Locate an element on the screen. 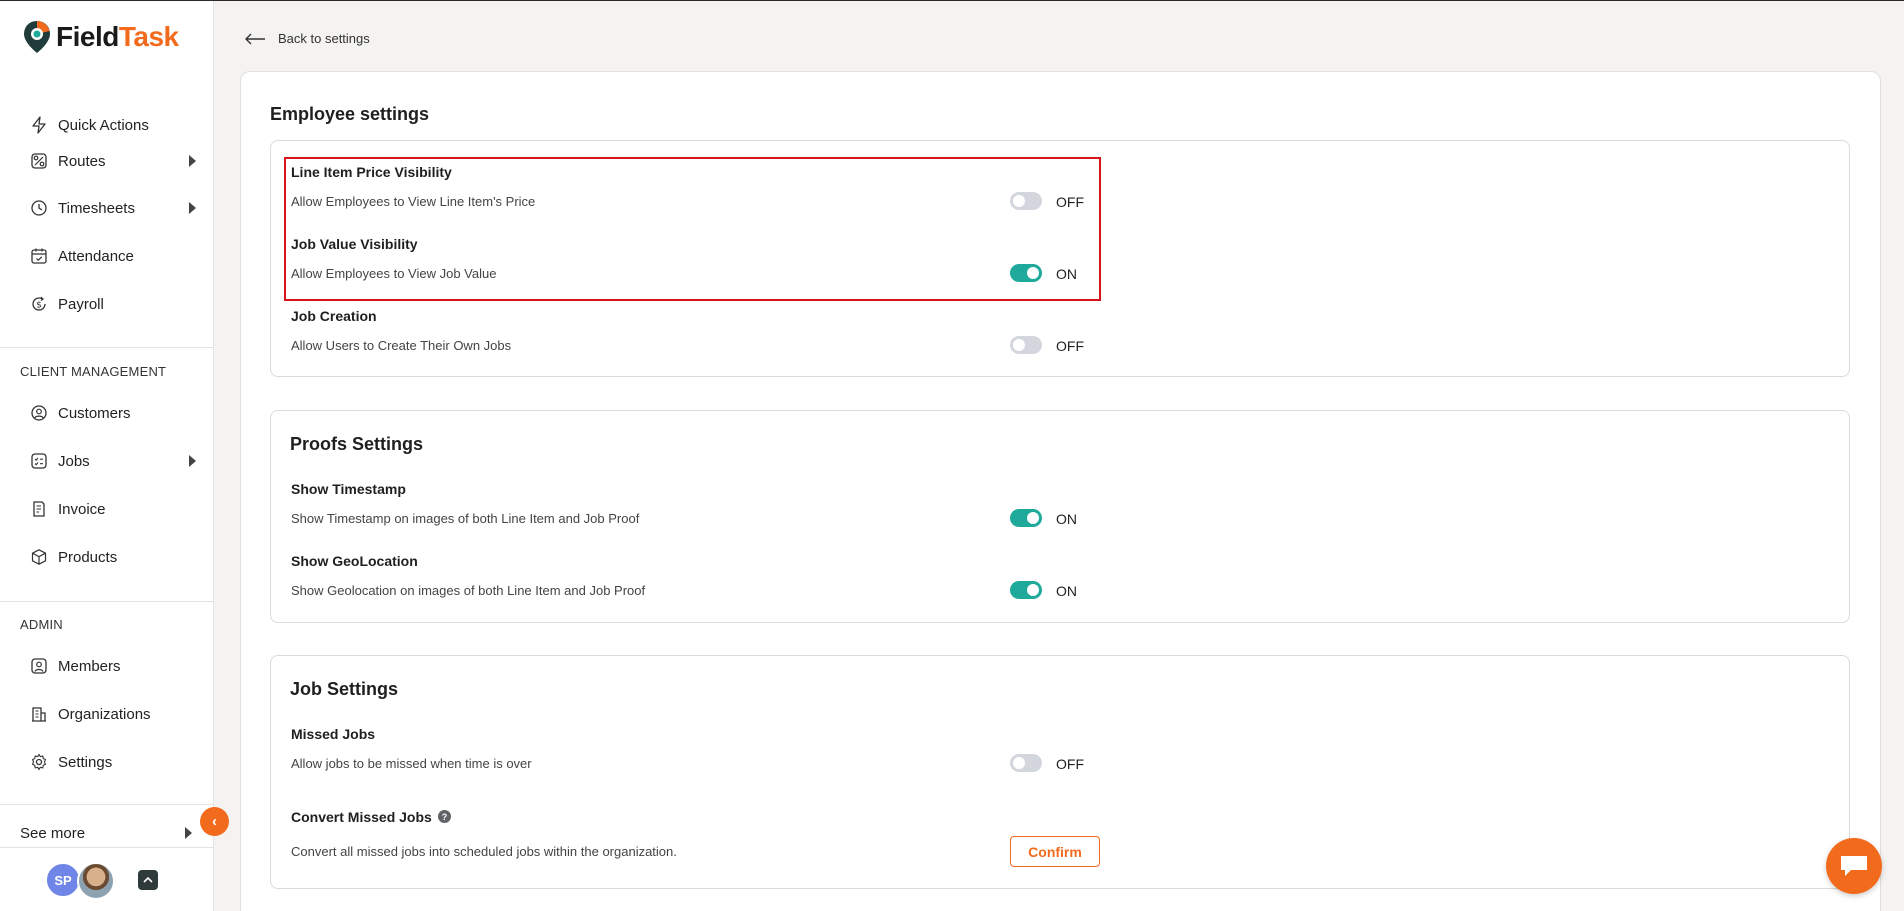 The width and height of the screenshot is (1904, 911). job-creation-toggle is located at coordinates (1026, 345).